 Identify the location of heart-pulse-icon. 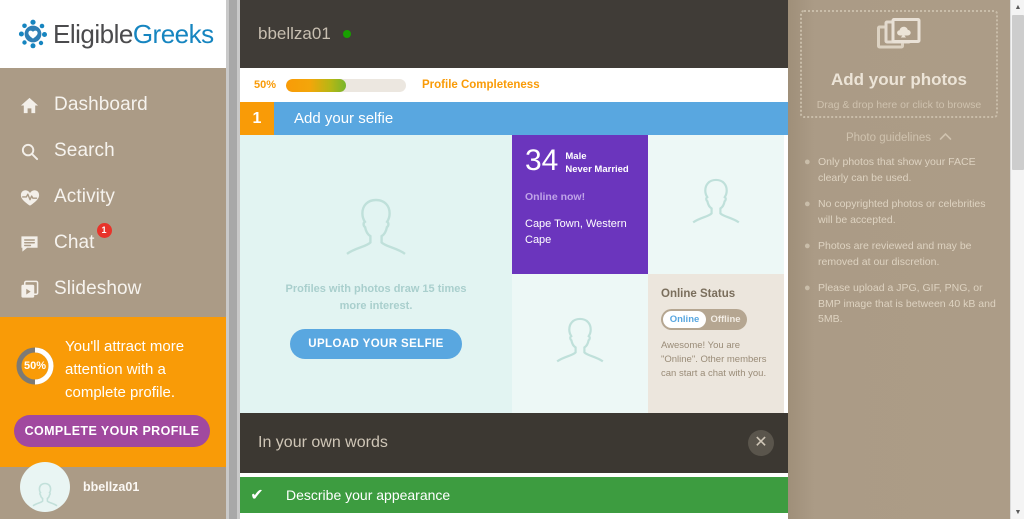
(37, 197).